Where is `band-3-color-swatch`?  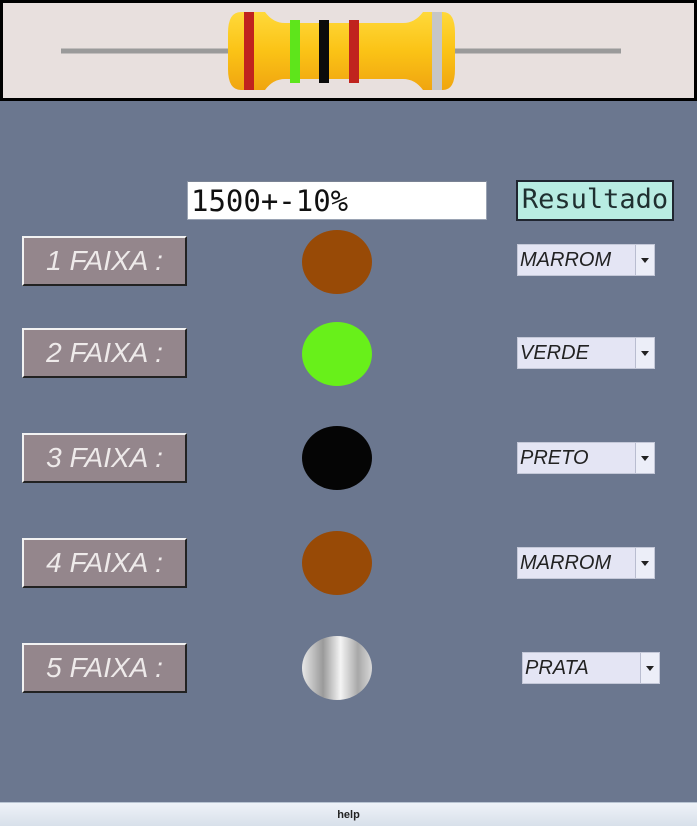 band-3-color-swatch is located at coordinates (337, 458).